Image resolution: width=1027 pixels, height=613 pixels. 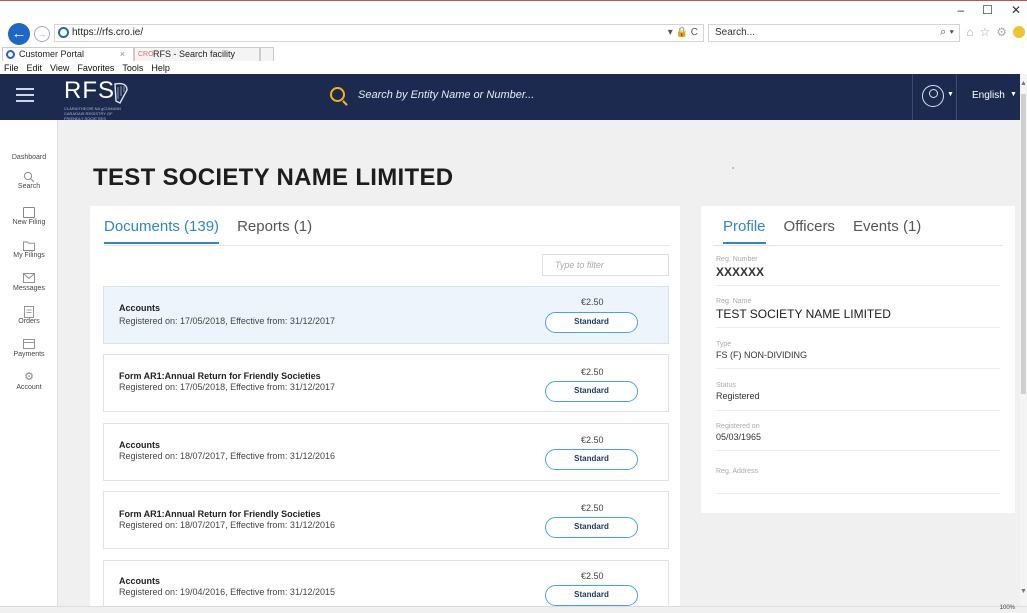 What do you see at coordinates (858, 313) in the screenshot?
I see `profile-field-reg-name: Reg. Name TEST SOCIETY NAME LIMITED` at bounding box center [858, 313].